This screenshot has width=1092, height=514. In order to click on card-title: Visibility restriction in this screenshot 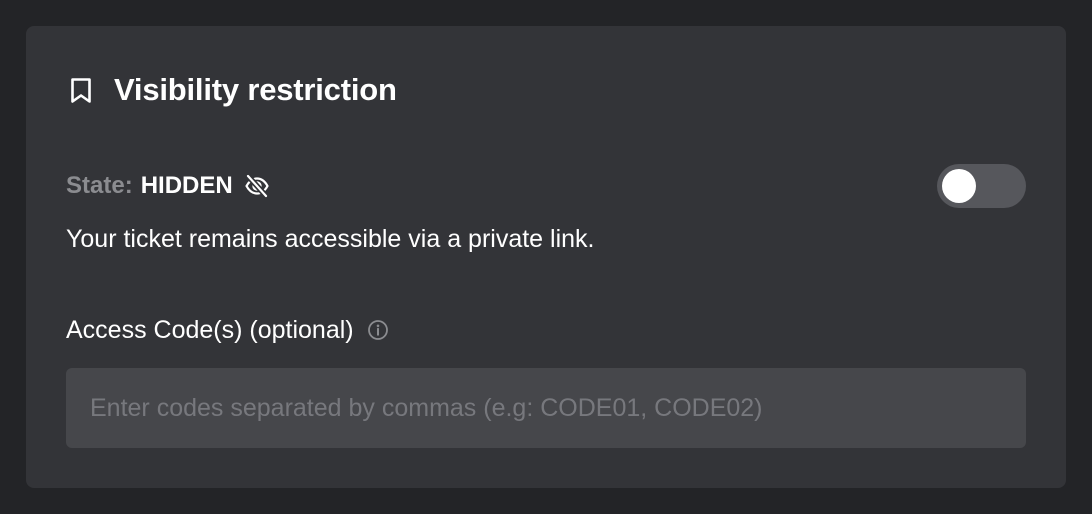, I will do `click(255, 89)`.